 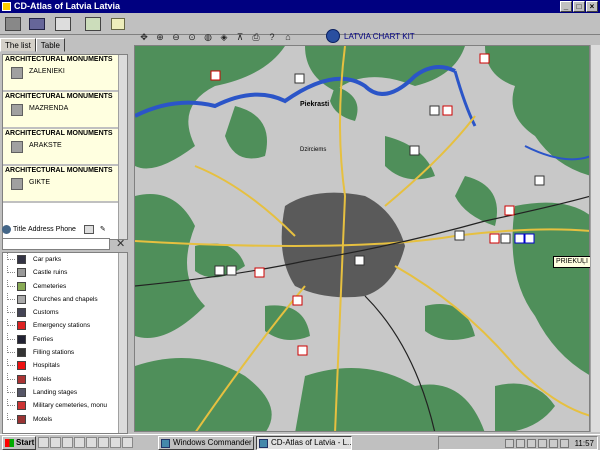 I want to click on atlas-icon, so click(x=13, y=24).